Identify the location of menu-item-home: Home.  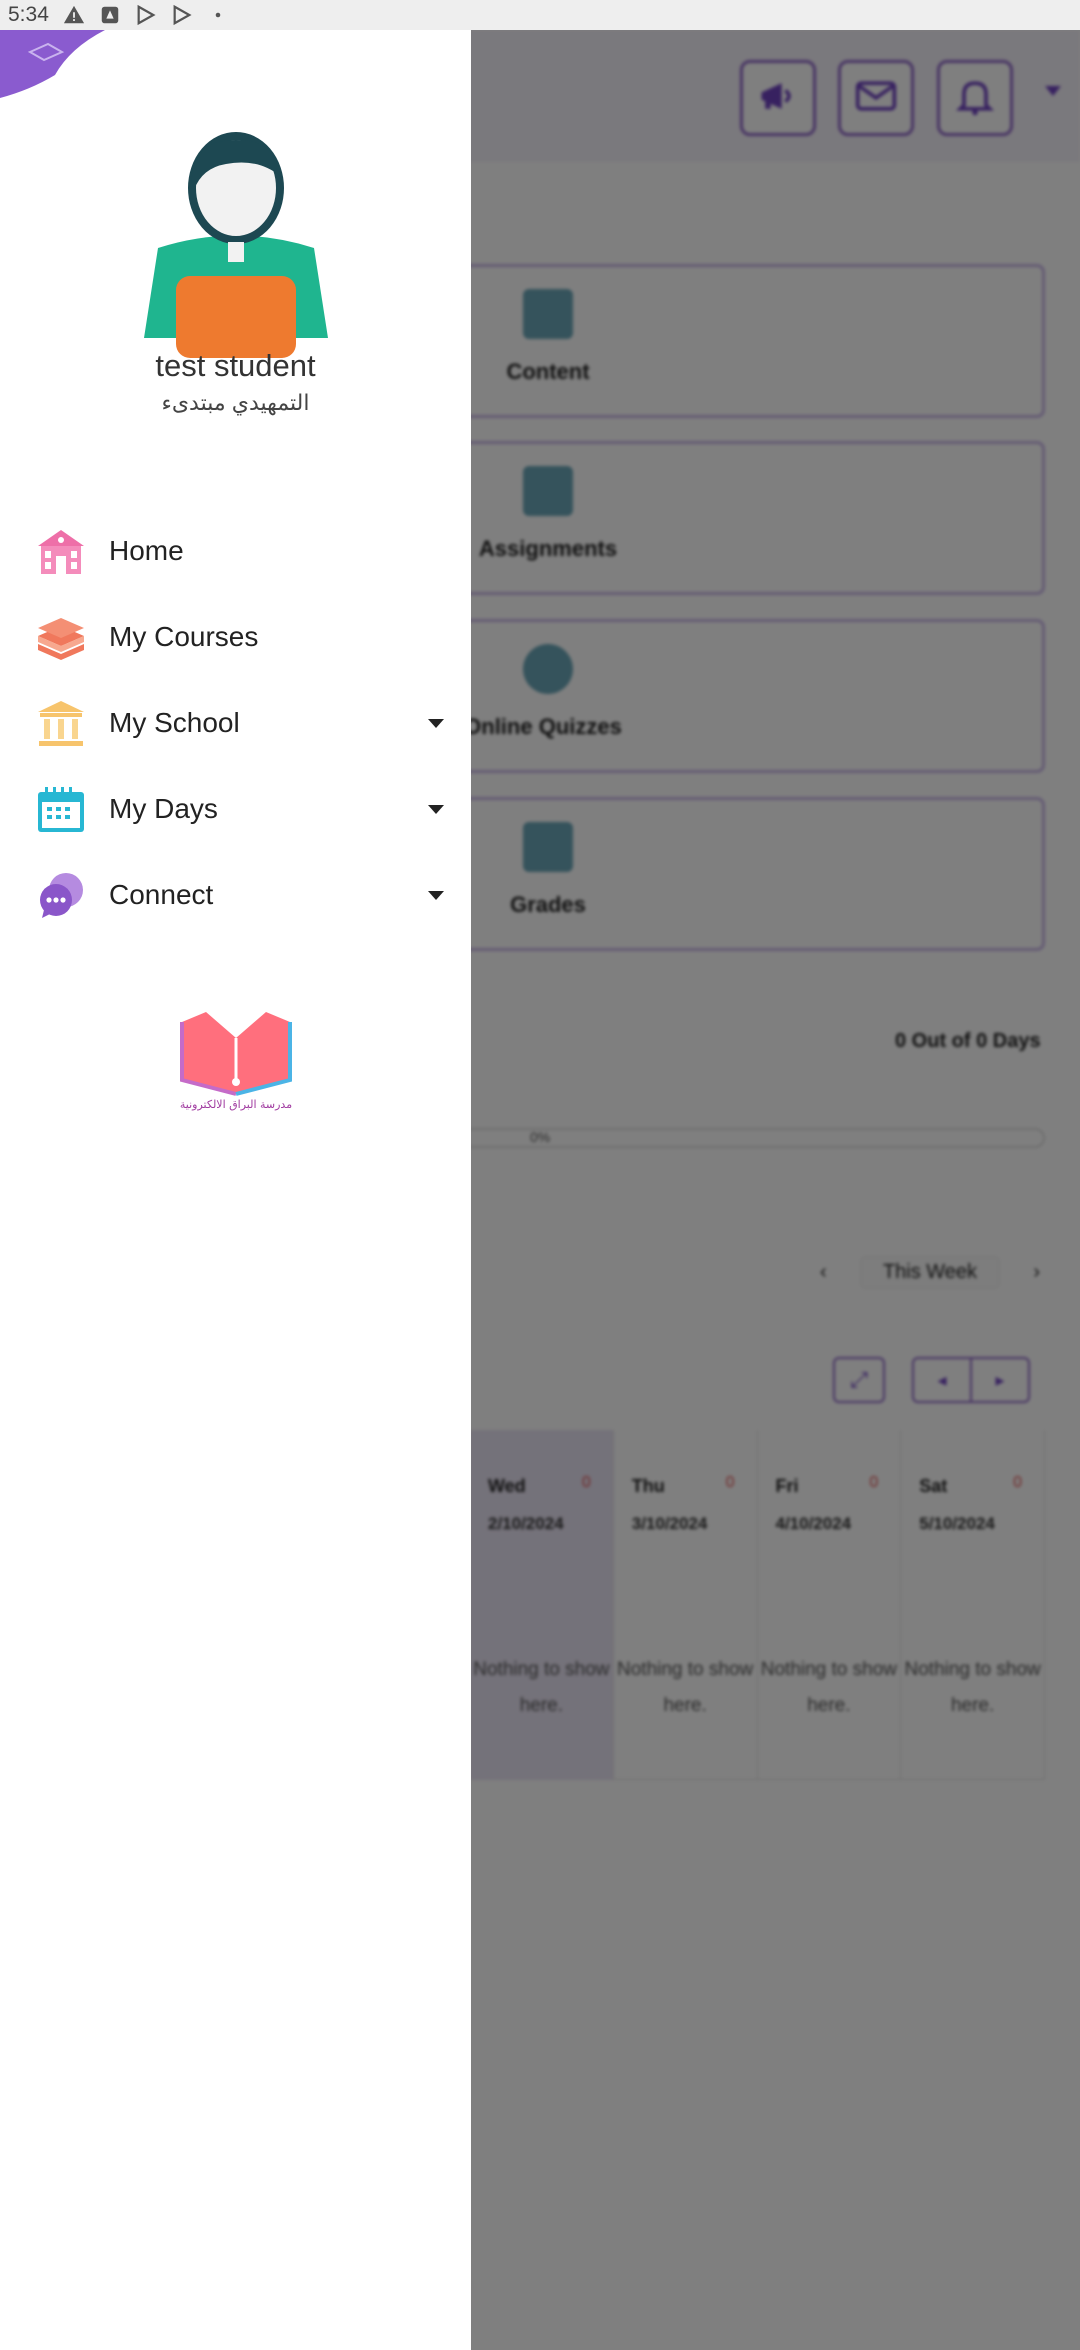
(235, 551).